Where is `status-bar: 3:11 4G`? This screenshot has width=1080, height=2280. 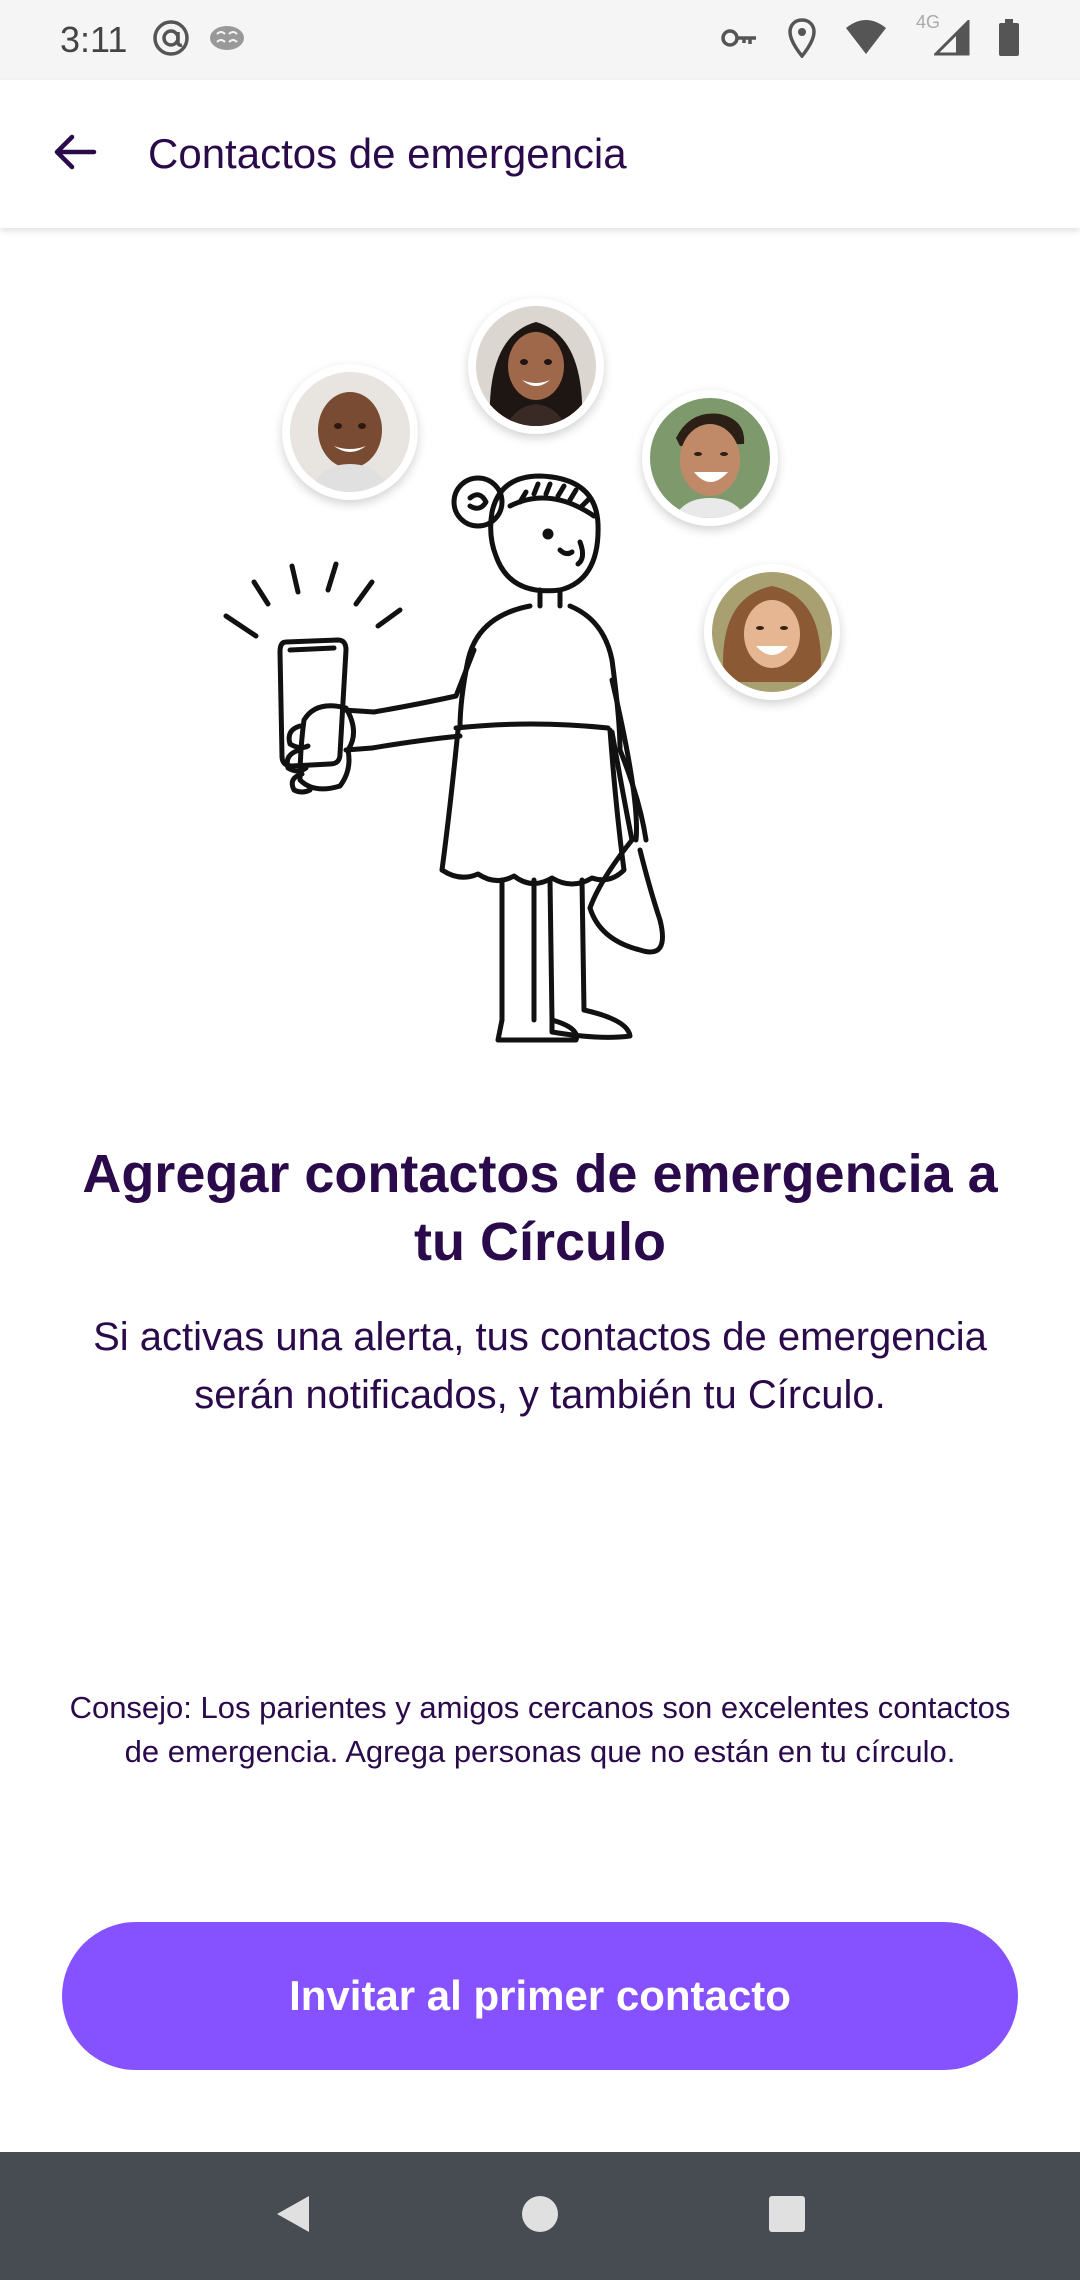 status-bar: 3:11 4G is located at coordinates (540, 40).